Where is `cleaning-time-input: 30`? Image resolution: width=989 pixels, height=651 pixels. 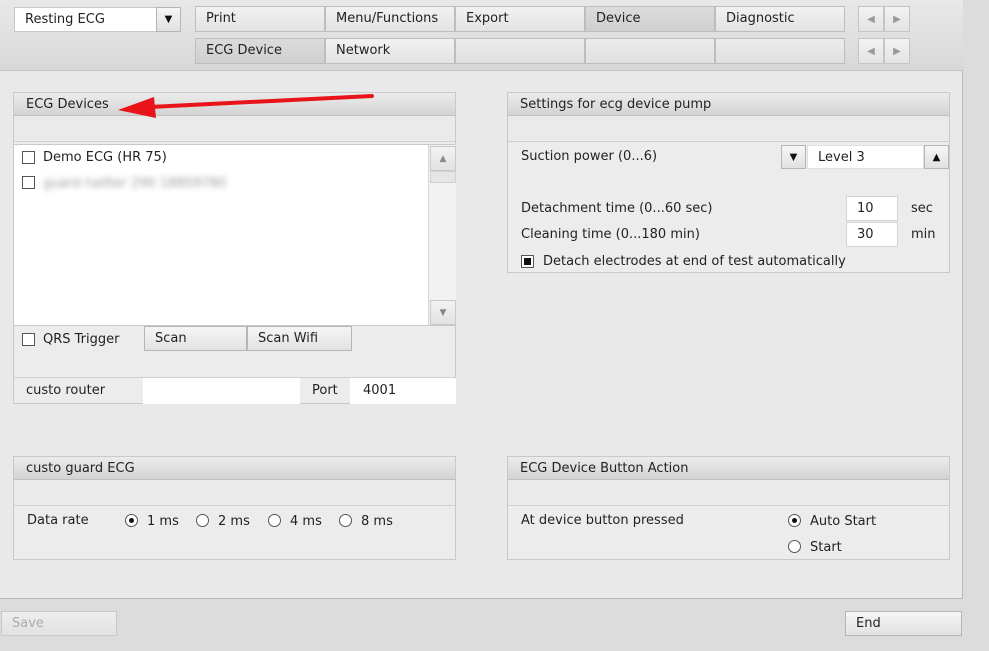 cleaning-time-input: 30 is located at coordinates (872, 234).